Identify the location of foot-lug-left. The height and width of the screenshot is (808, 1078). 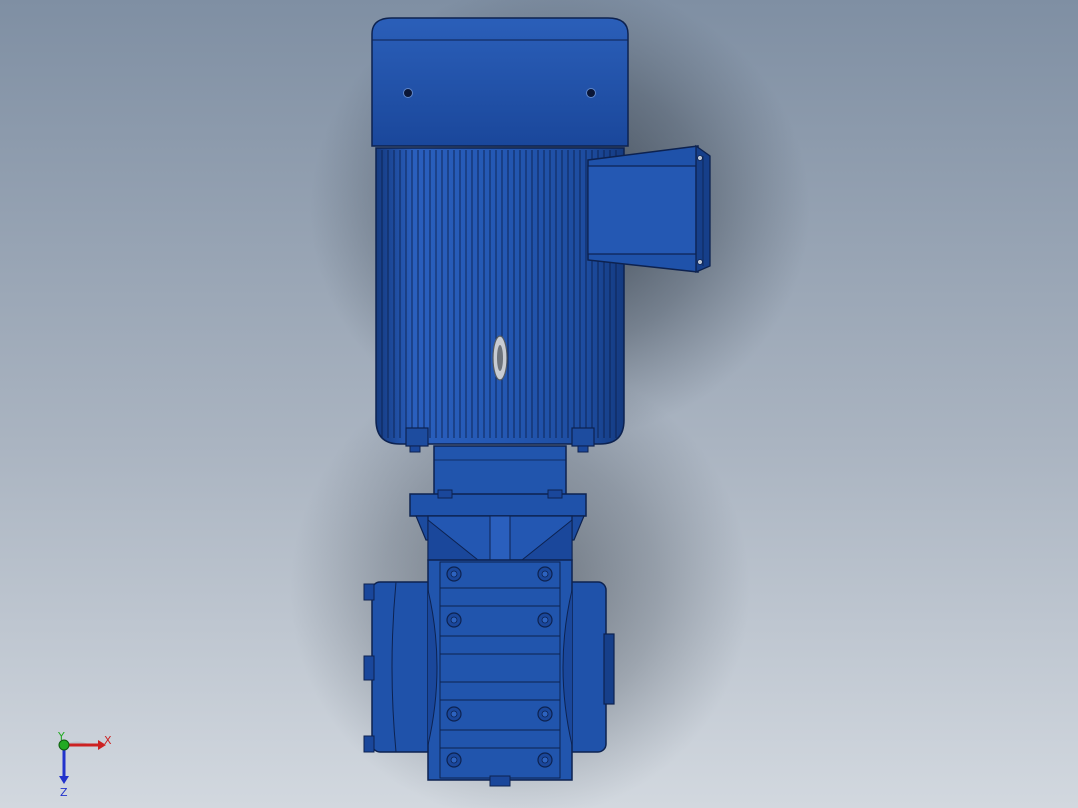
(417, 437).